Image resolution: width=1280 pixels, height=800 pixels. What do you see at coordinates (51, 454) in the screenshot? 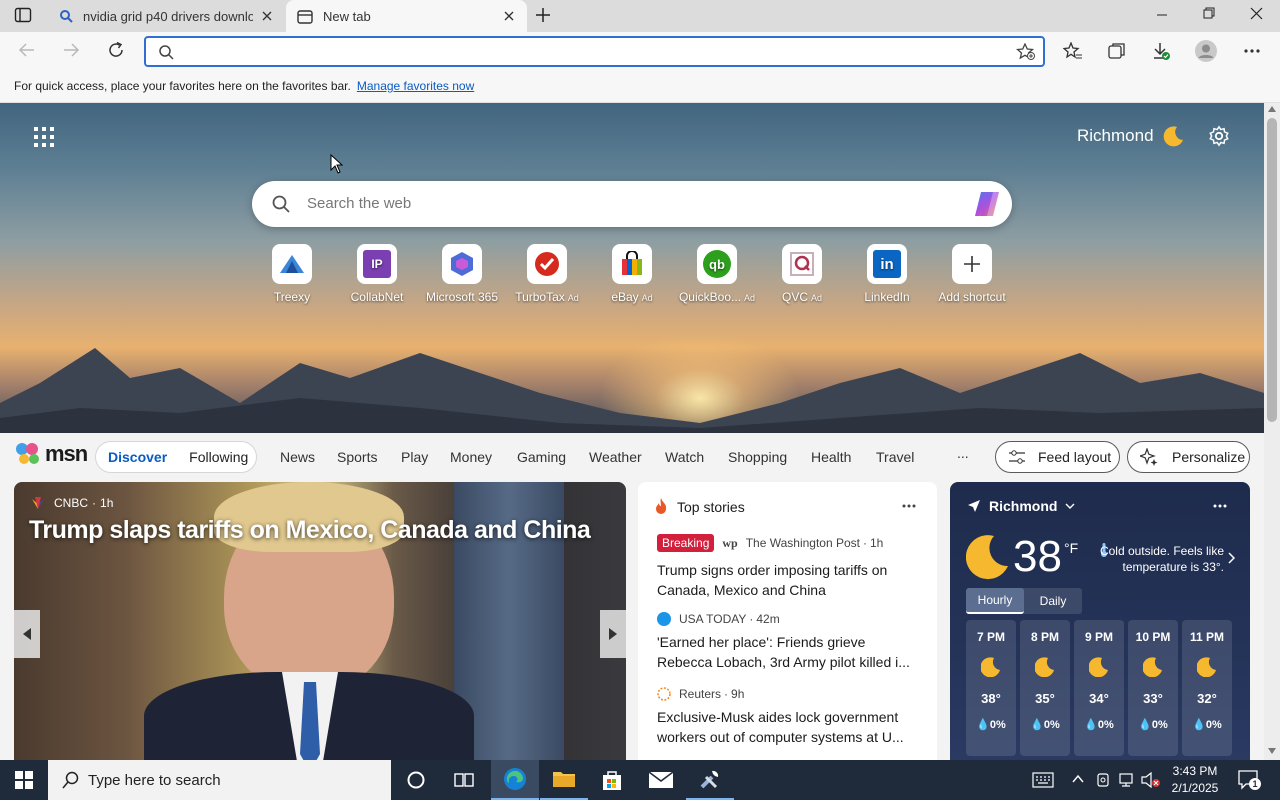
I see `msn-logo: msn` at bounding box center [51, 454].